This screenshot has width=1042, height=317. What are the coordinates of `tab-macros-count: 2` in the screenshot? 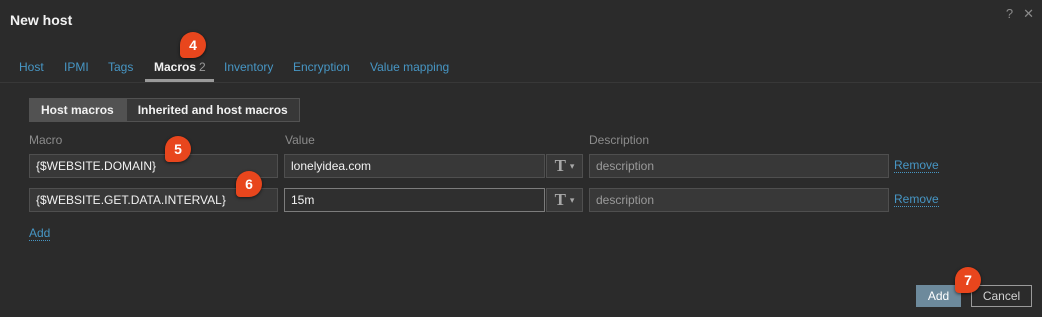 It's located at (202, 67).